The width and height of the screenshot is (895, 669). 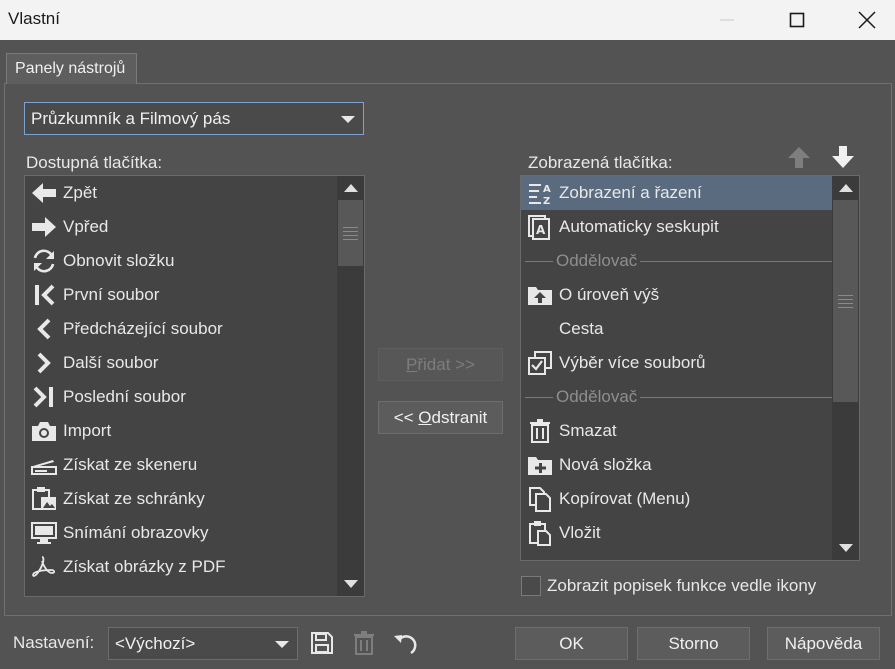 I want to click on list-item: Získat ze skeneru, so click(x=181, y=465).